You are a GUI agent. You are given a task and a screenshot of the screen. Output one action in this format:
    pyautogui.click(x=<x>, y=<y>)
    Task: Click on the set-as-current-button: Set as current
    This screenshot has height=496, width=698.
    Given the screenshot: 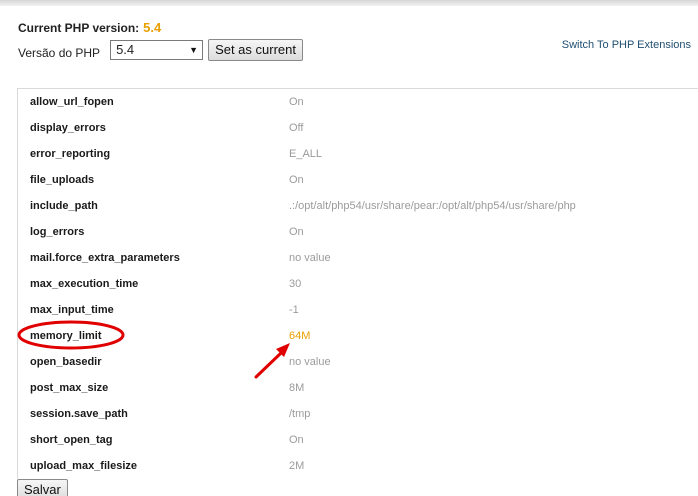 What is the action you would take?
    pyautogui.click(x=255, y=50)
    